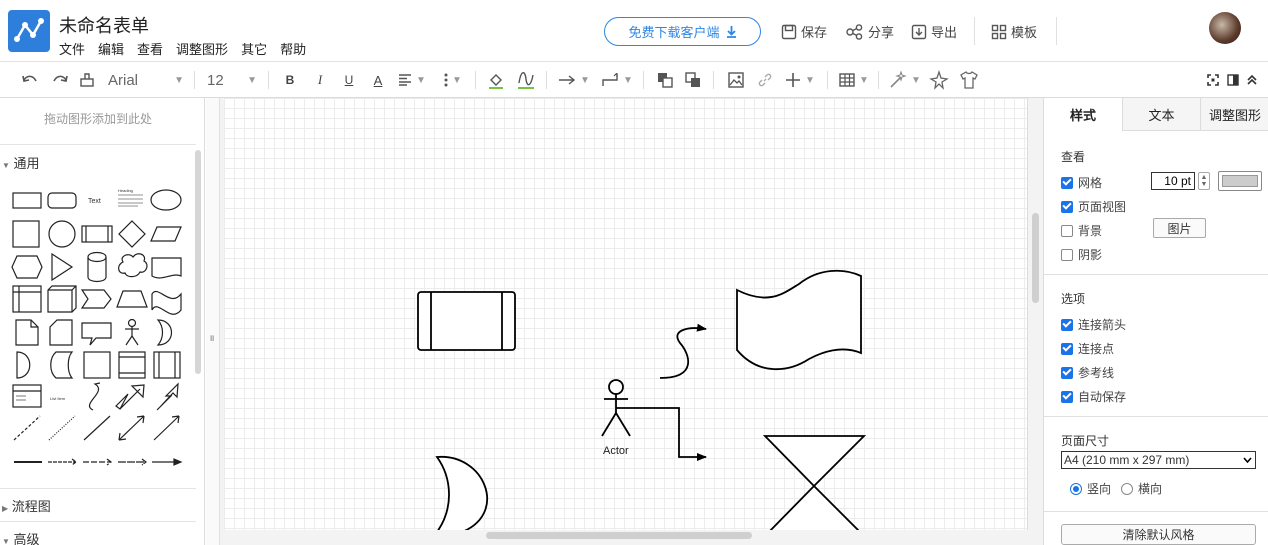 This screenshot has height=545, width=1268. What do you see at coordinates (939, 80) in the screenshot?
I see `theme-button` at bounding box center [939, 80].